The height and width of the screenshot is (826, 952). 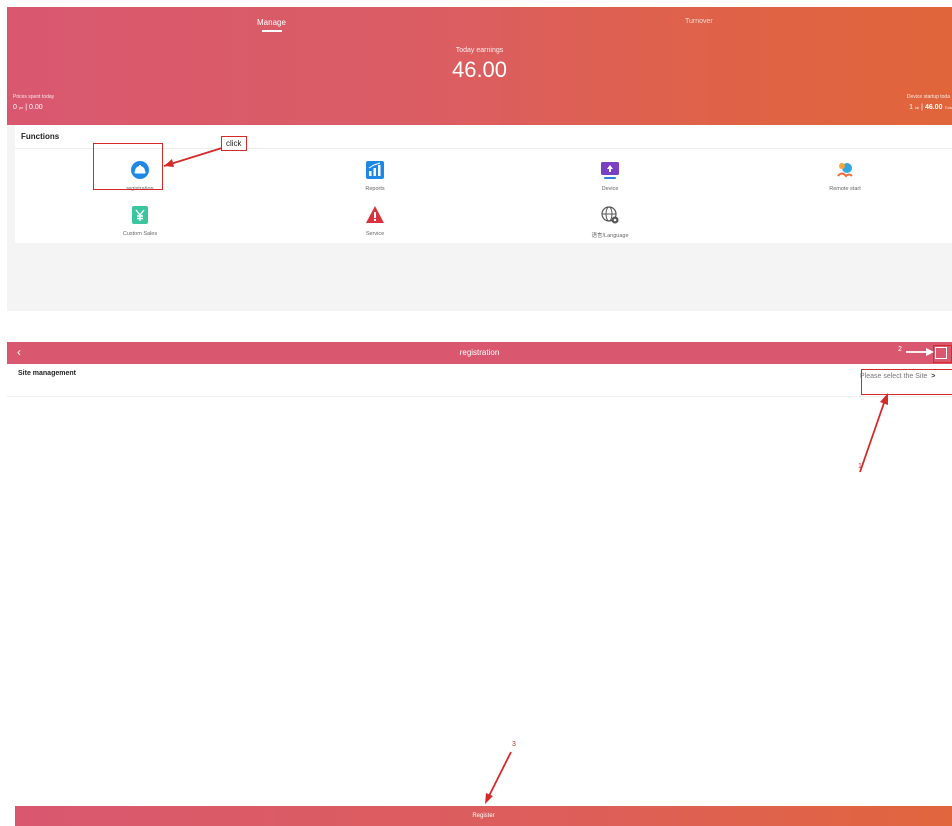 What do you see at coordinates (514, 744) in the screenshot?
I see `annotation-number-3: 3` at bounding box center [514, 744].